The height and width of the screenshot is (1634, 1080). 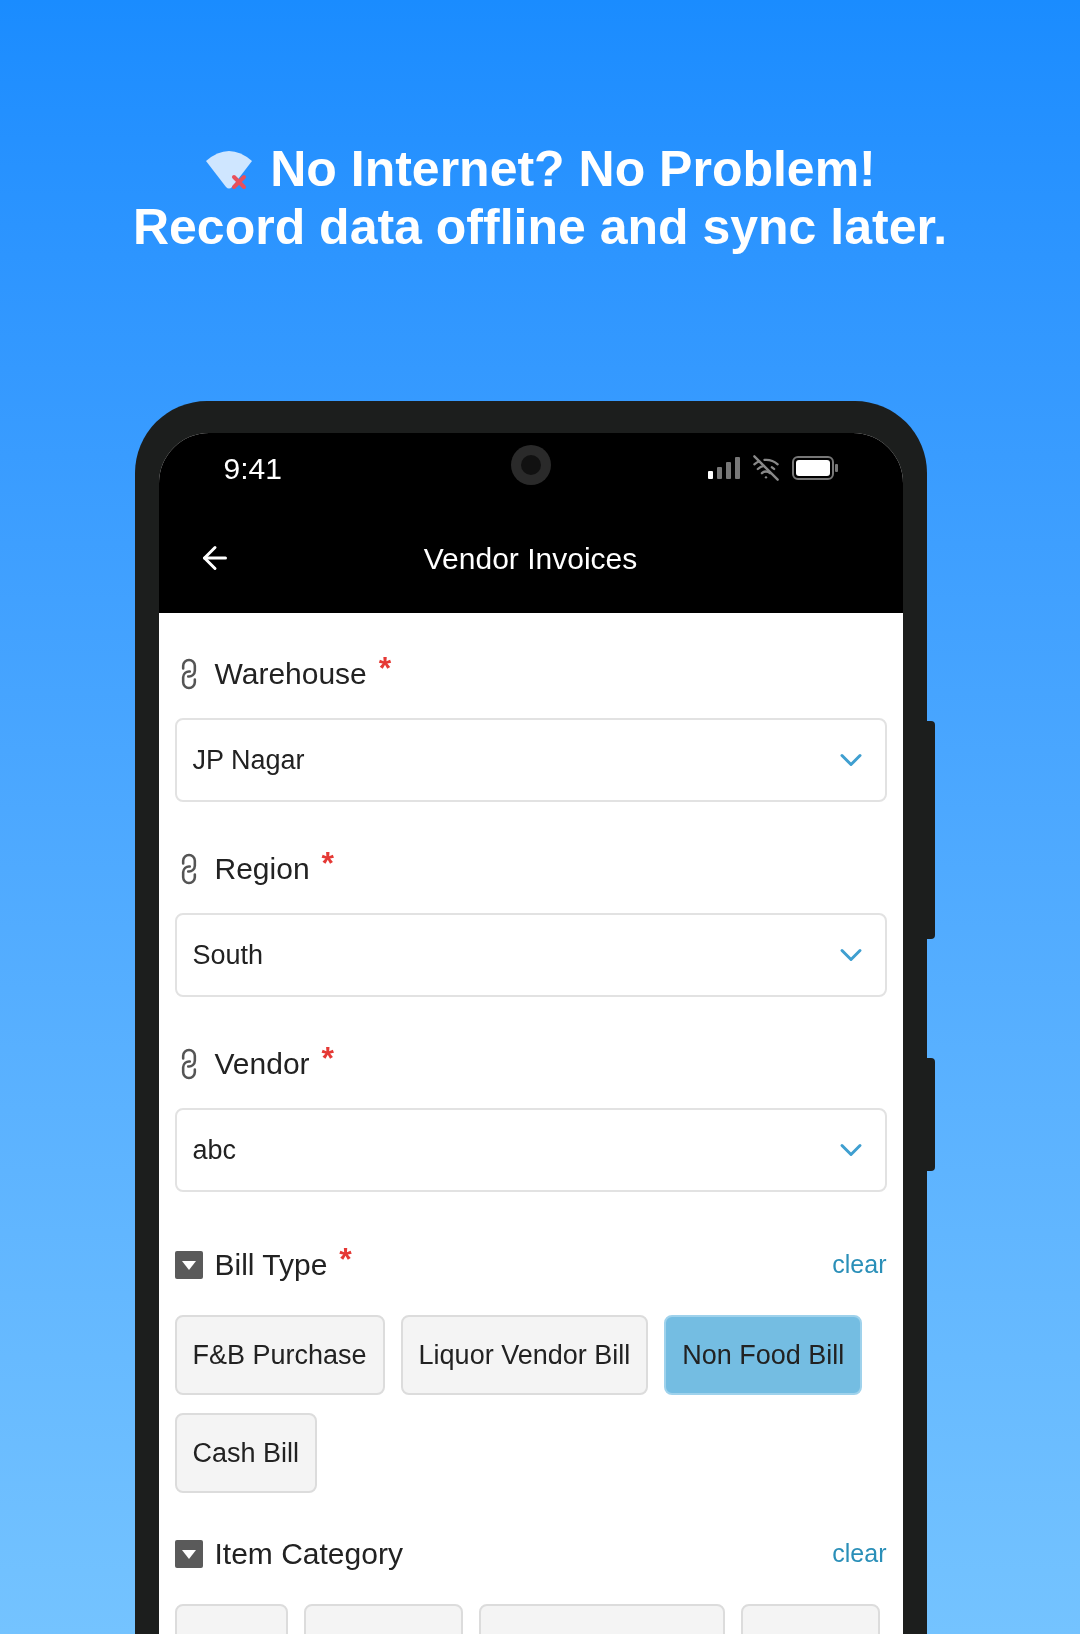 I want to click on camera-icon, so click(x=530, y=465).